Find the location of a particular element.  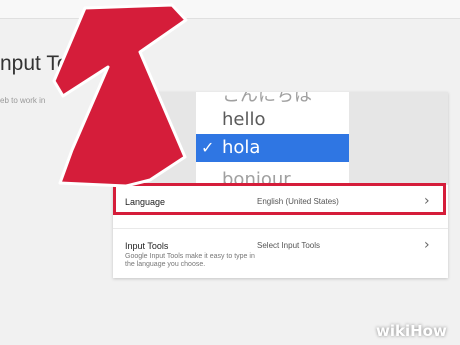

wikihow-watermark: wikiHow is located at coordinates (411, 331).